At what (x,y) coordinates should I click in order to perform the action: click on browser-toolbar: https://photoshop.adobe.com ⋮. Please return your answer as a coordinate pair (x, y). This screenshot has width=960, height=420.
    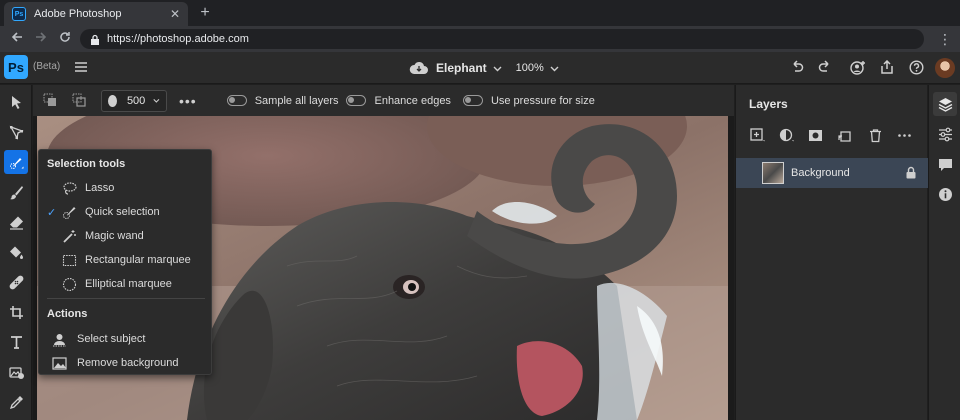
    Looking at the image, I should click on (480, 39).